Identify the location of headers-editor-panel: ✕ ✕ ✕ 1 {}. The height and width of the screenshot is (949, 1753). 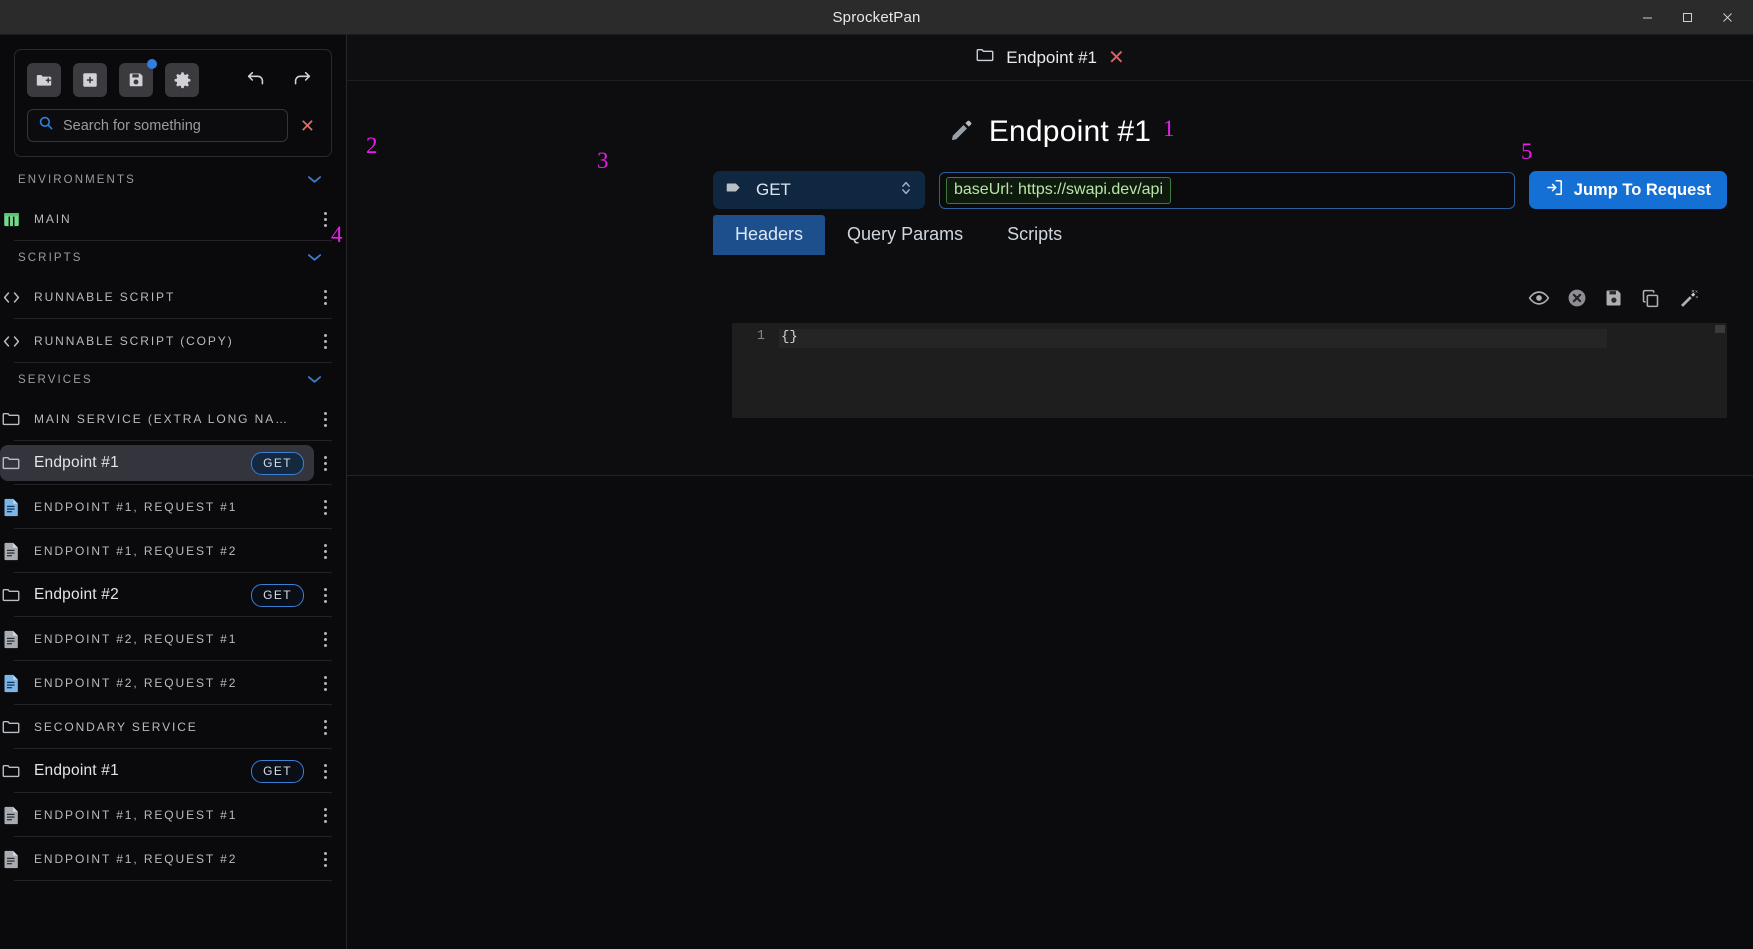
(1229, 349).